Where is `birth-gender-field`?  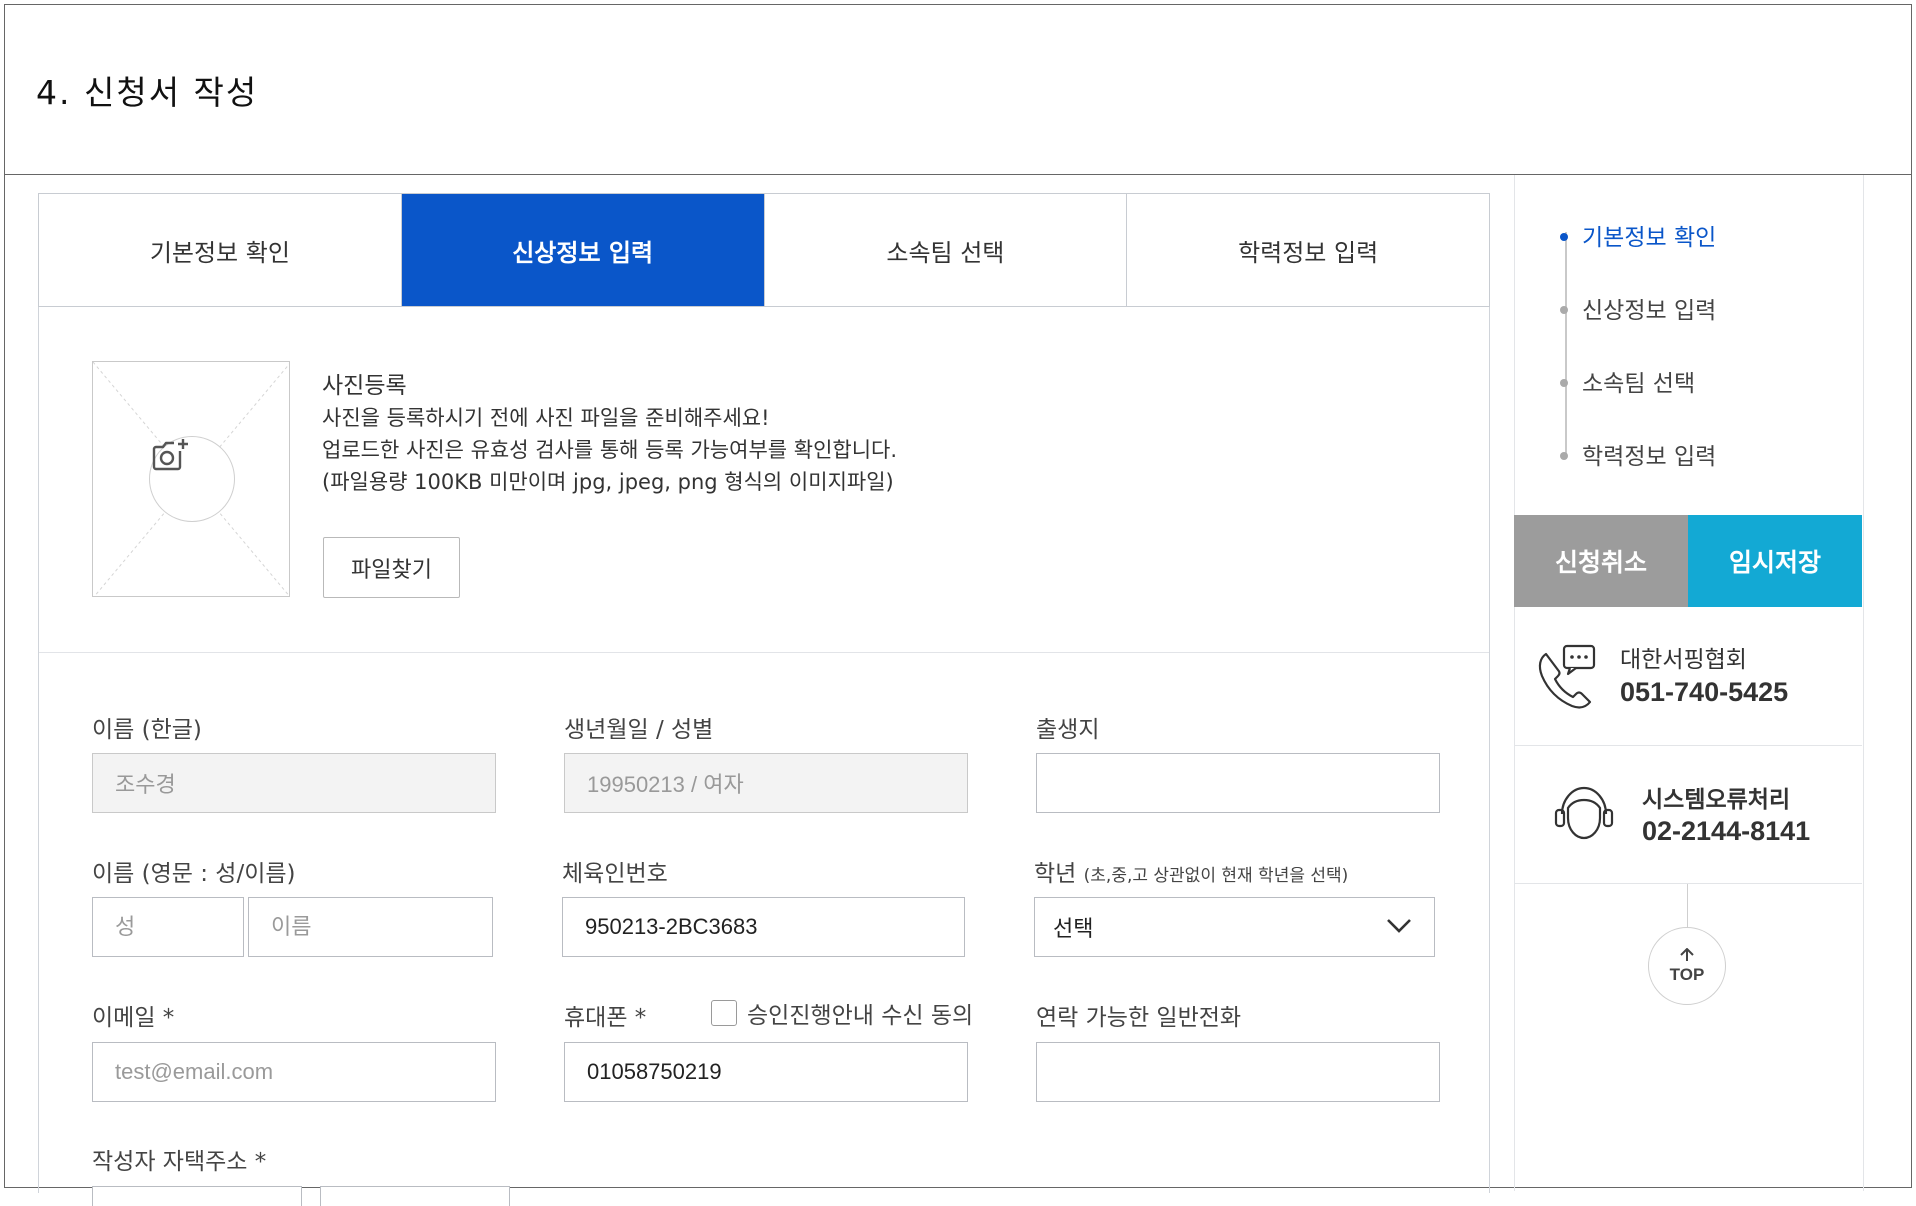
birth-gender-field is located at coordinates (766, 783).